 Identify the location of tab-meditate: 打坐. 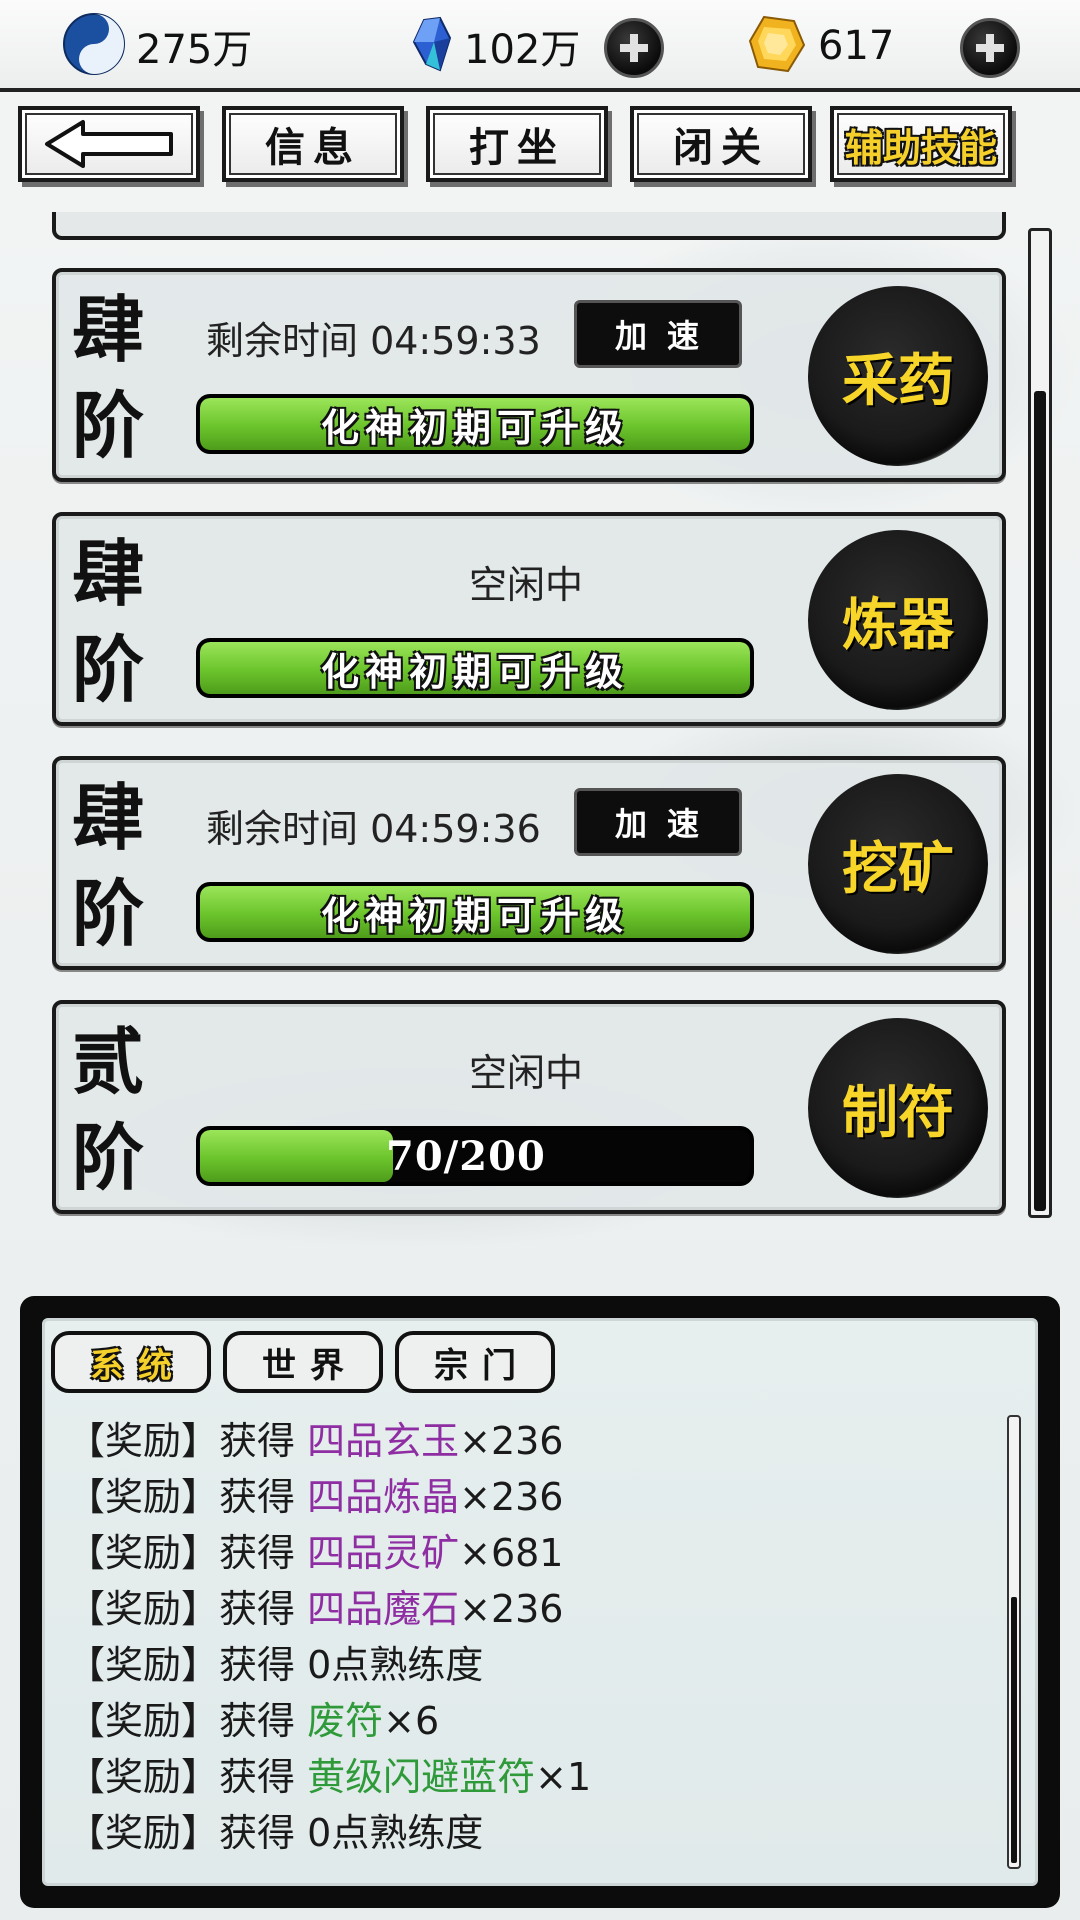
(517, 144).